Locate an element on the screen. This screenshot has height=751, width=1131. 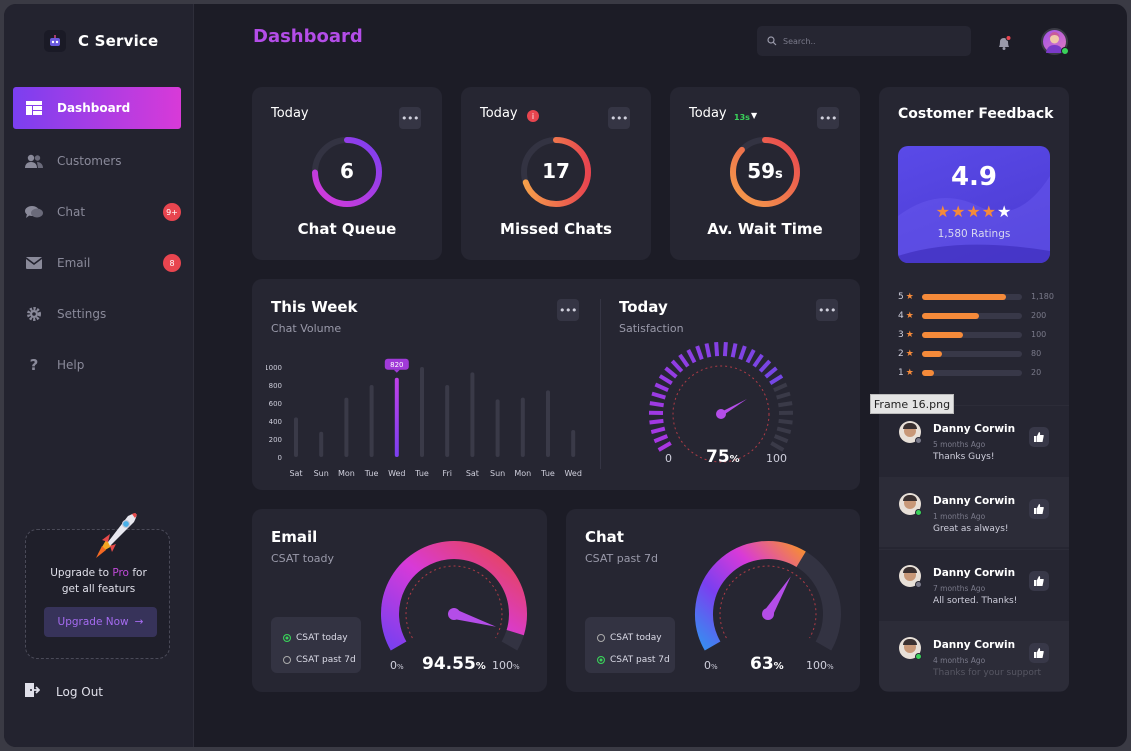
period-label: Today is located at coordinates (708, 113).